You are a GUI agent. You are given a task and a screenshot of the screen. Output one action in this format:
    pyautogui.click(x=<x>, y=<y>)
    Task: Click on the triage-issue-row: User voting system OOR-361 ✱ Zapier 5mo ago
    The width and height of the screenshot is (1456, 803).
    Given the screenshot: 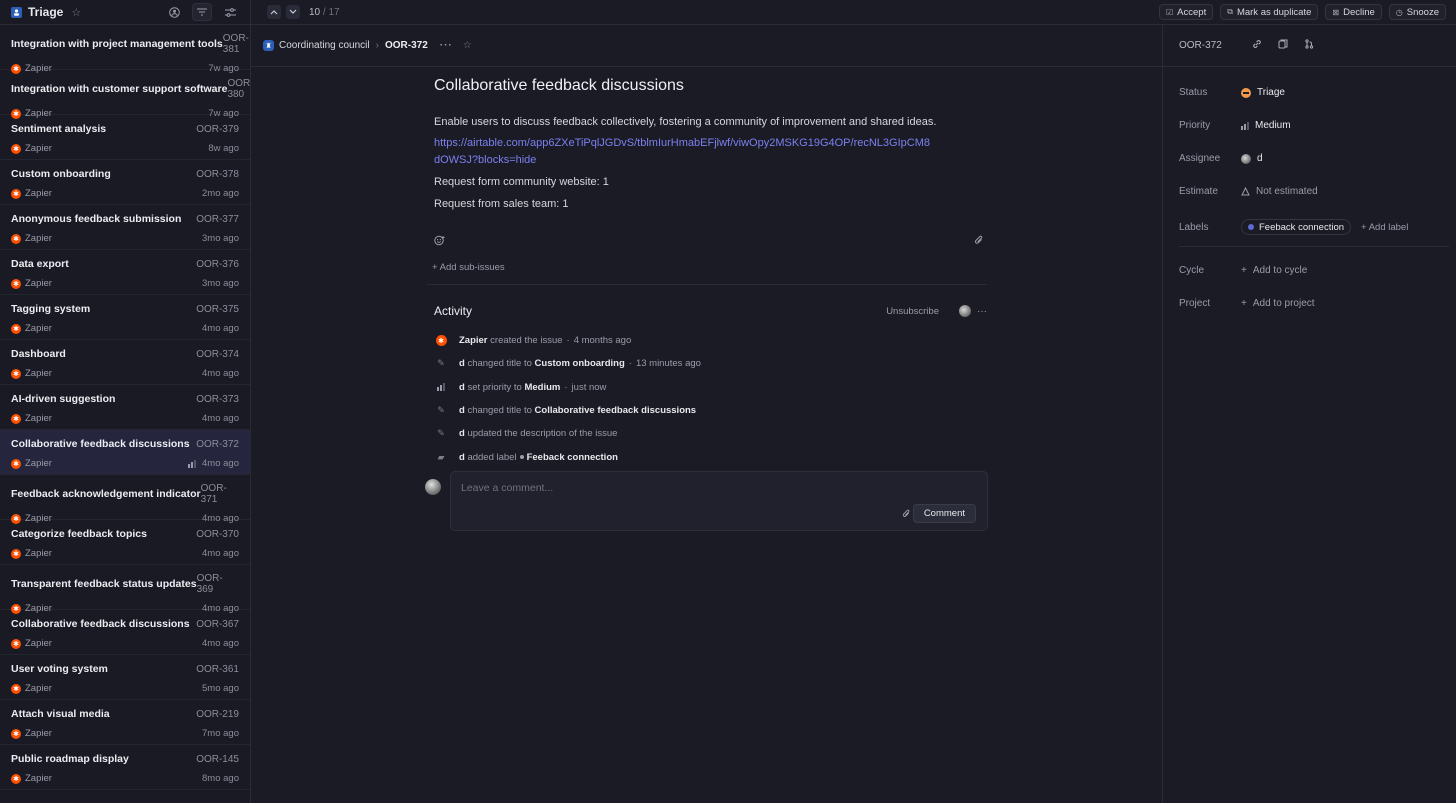 What is the action you would take?
    pyautogui.click(x=125, y=677)
    